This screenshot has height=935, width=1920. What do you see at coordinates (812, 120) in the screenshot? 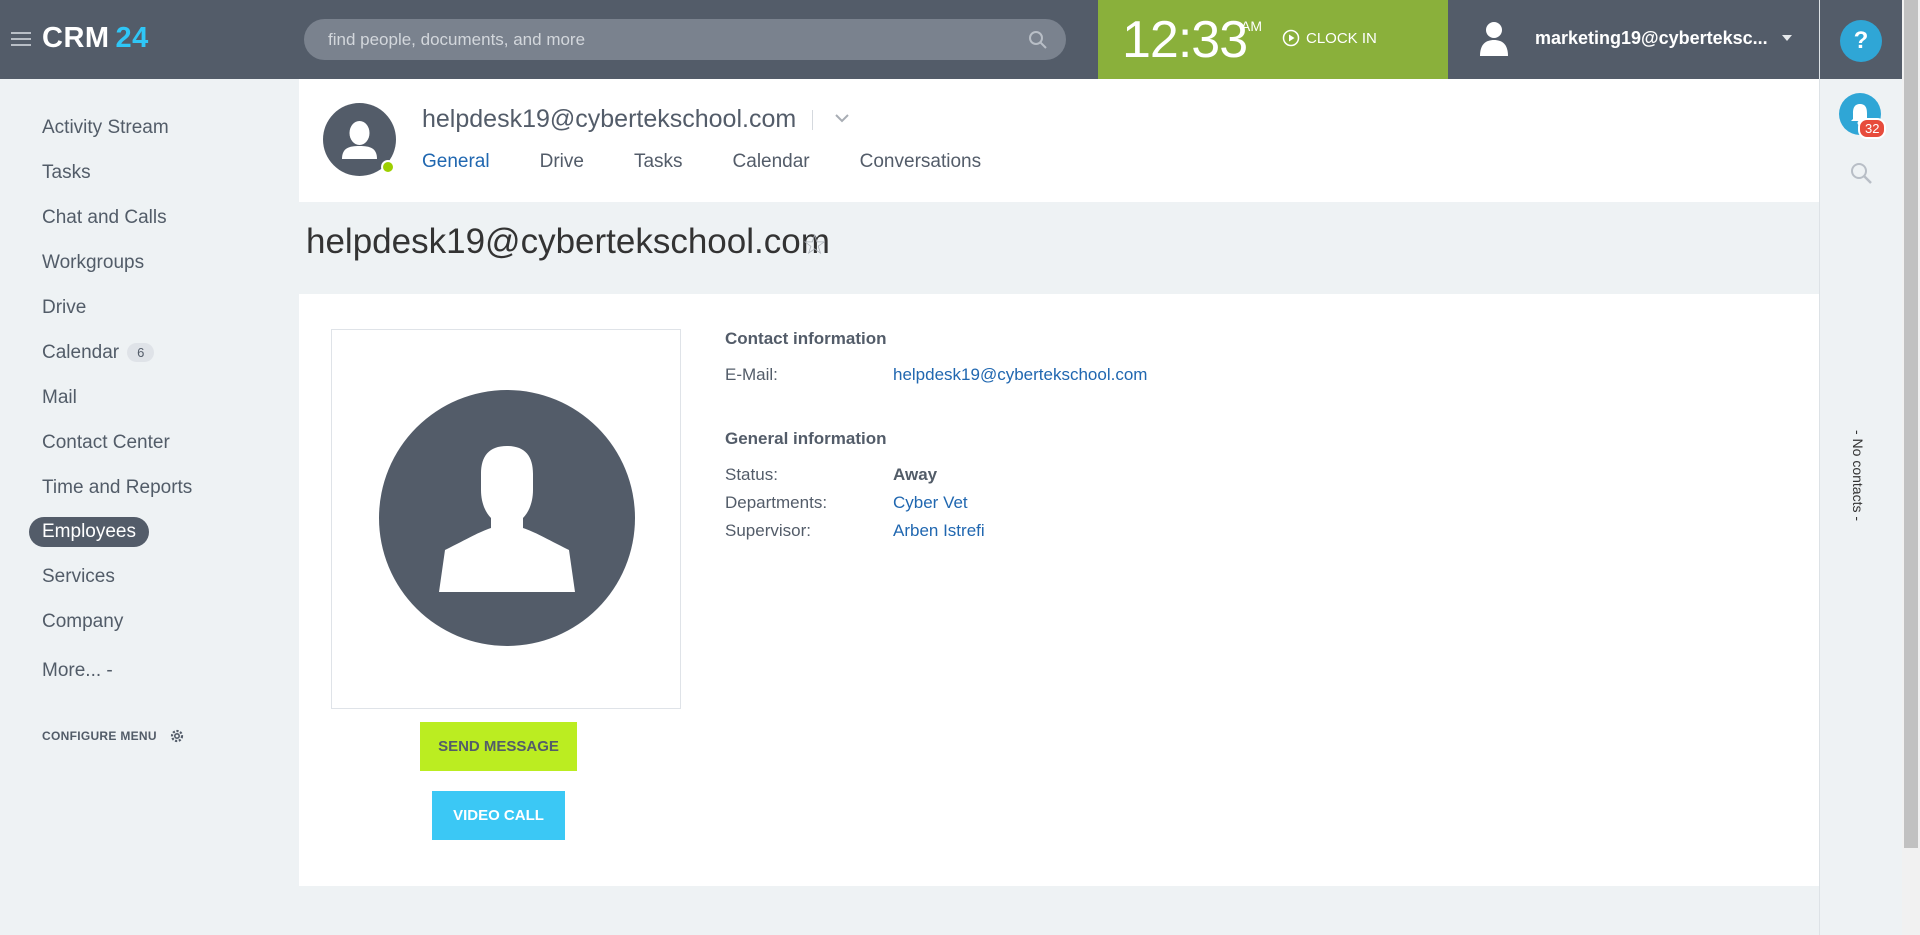
I see `header-divider` at bounding box center [812, 120].